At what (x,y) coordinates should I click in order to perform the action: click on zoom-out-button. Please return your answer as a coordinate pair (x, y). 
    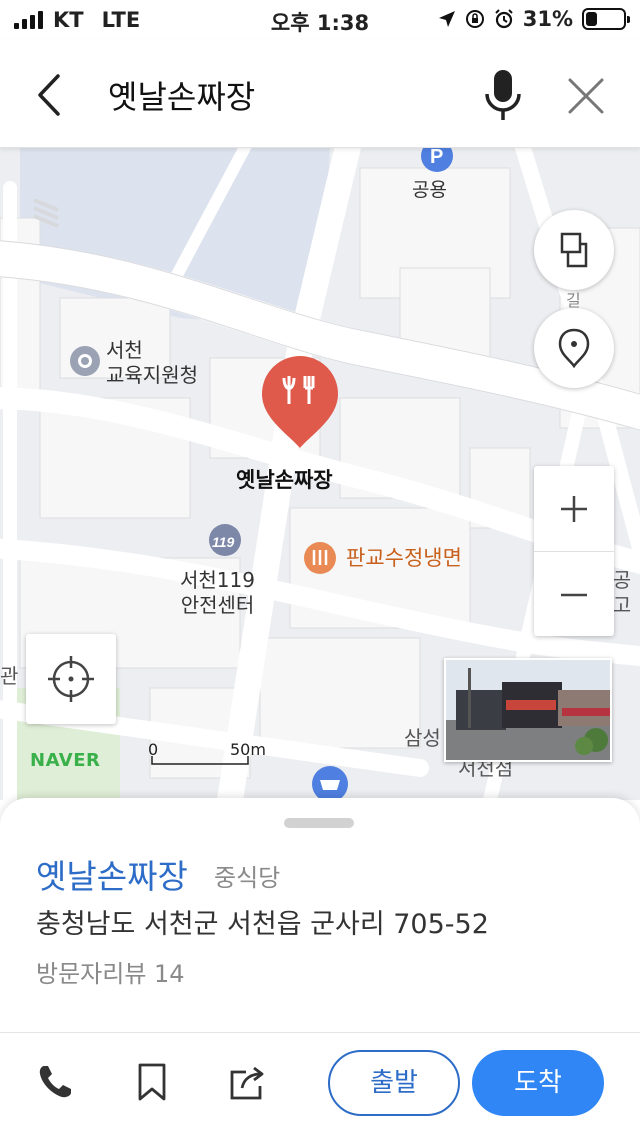
    Looking at the image, I should click on (574, 593).